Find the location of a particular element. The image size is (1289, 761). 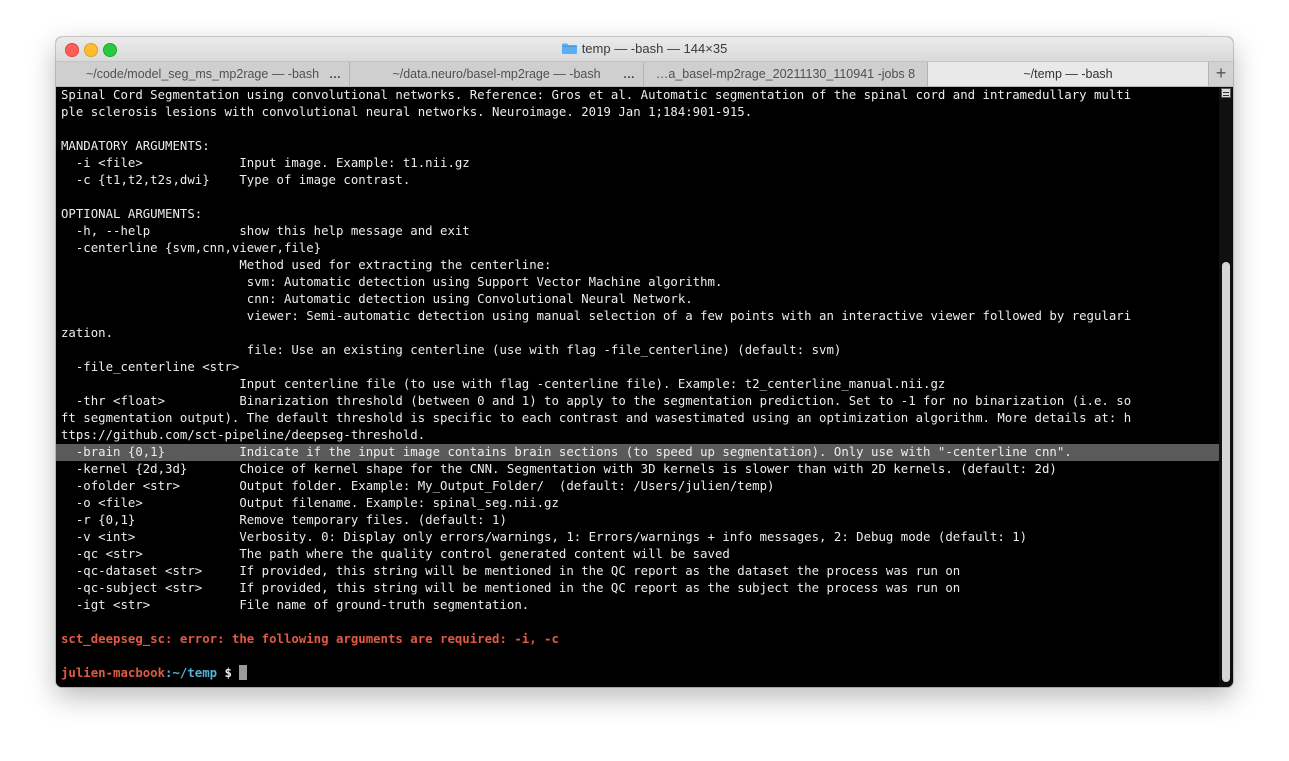

tab-temp: ~/temp — -bash is located at coordinates (1068, 74).